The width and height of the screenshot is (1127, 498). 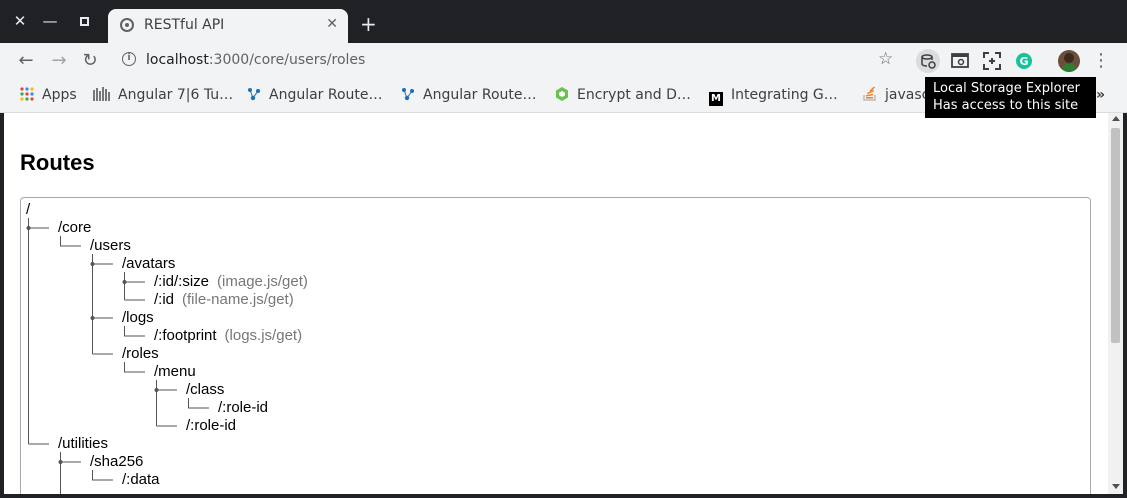 What do you see at coordinates (870, 93) in the screenshot?
I see `stackoverflow-icon` at bounding box center [870, 93].